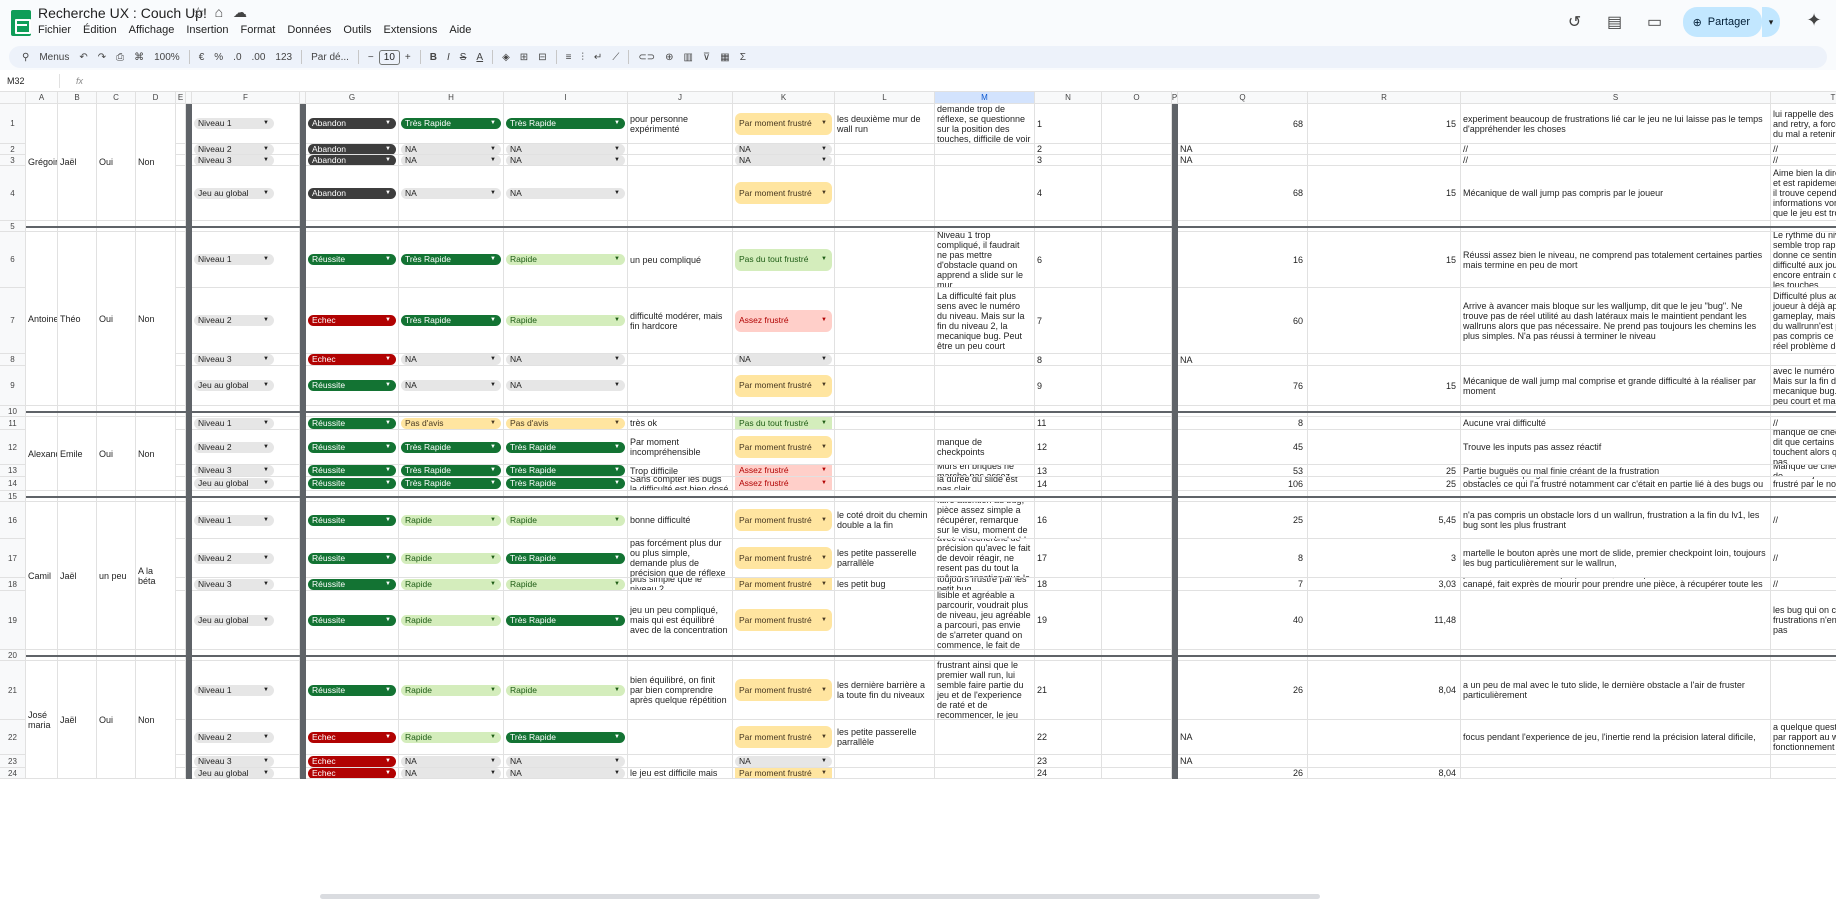 The image size is (1836, 901). What do you see at coordinates (1803, 423) in the screenshot?
I see `cell-T11: //` at bounding box center [1803, 423].